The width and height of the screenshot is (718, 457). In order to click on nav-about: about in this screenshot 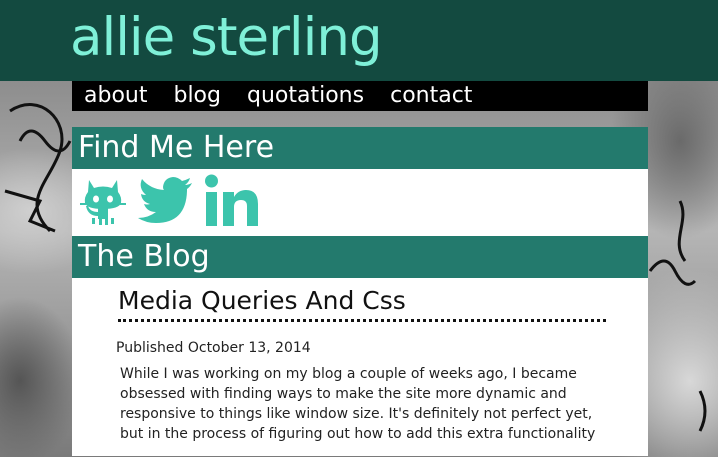, I will do `click(115, 96)`.